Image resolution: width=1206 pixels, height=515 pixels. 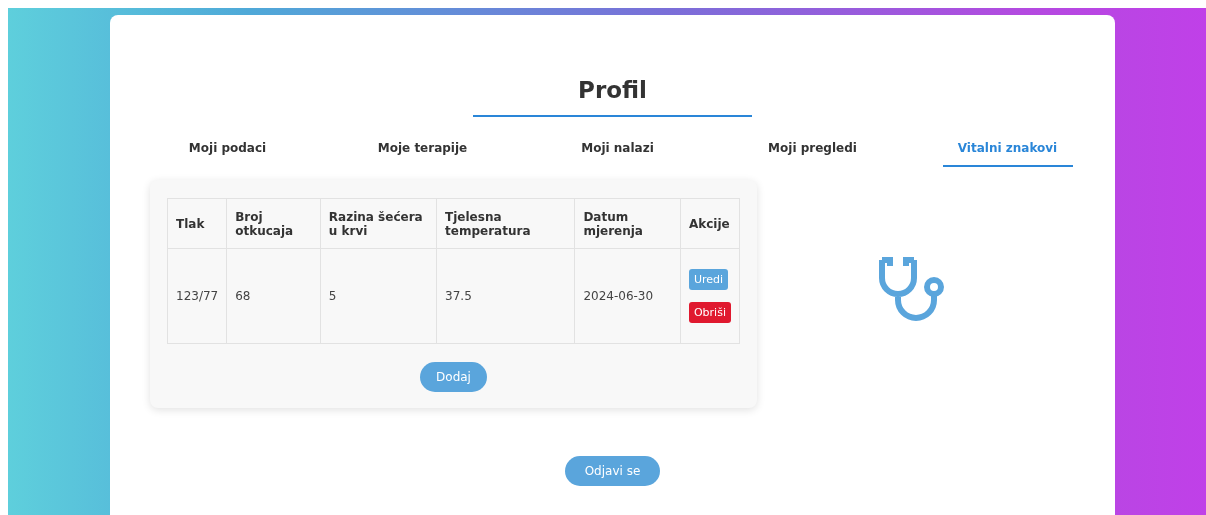 I want to click on column-header: Tlak, so click(x=197, y=223).